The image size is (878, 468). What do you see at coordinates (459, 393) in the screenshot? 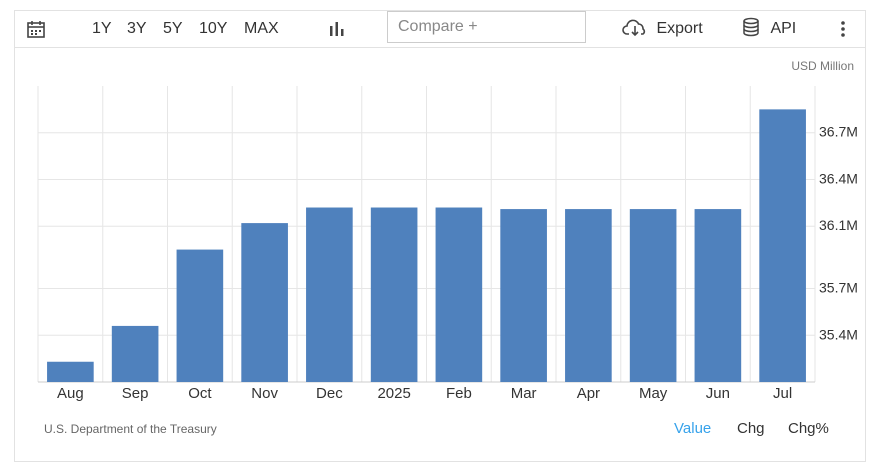
I see `x-tick-label: Feb` at bounding box center [459, 393].